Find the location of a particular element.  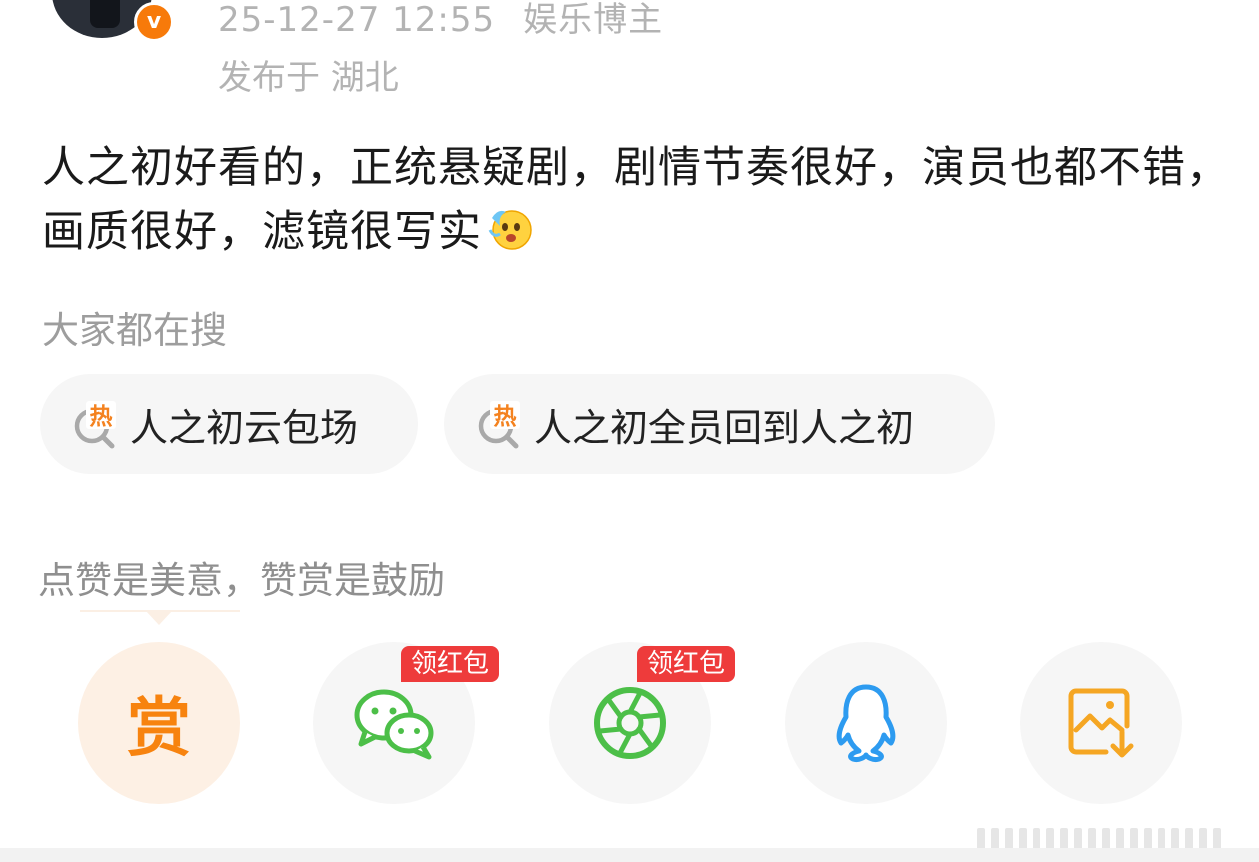

reward-label: 赏 is located at coordinates (159, 729).